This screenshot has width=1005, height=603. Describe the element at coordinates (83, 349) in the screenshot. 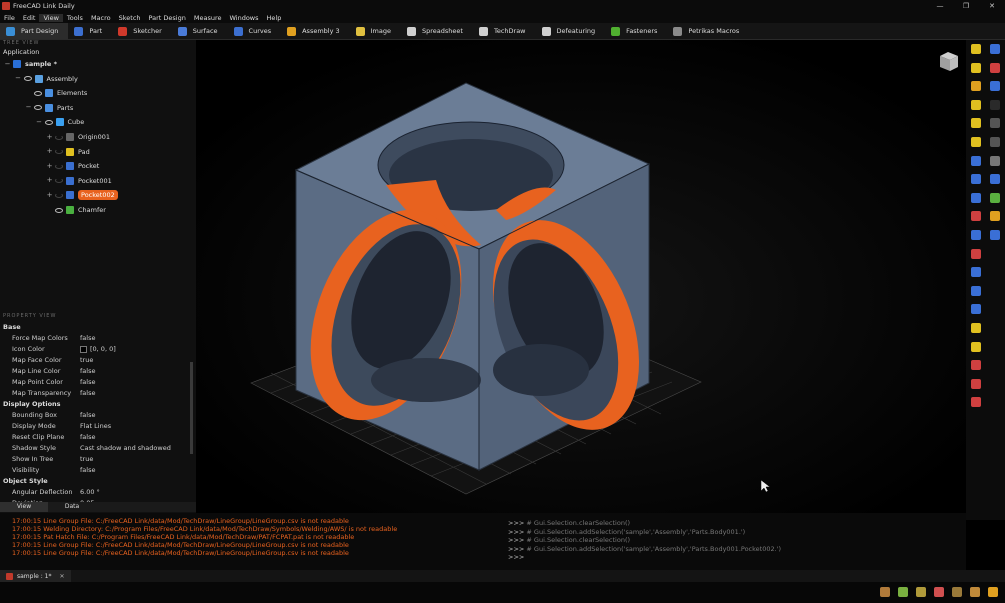

I see `color-swatch` at that location.